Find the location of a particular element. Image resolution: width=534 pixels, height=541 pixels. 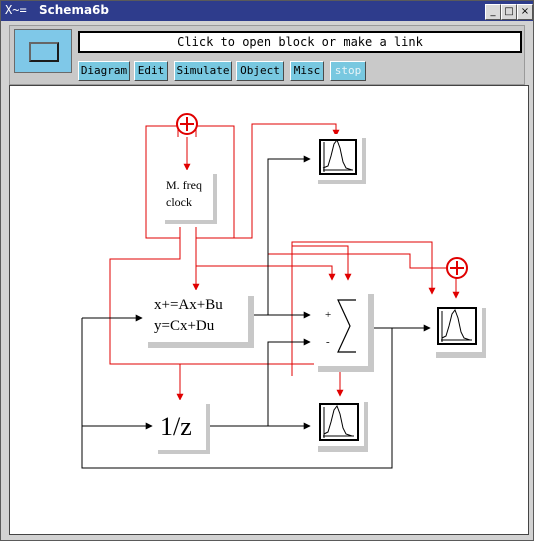

menu-misc: Misc is located at coordinates (307, 71).